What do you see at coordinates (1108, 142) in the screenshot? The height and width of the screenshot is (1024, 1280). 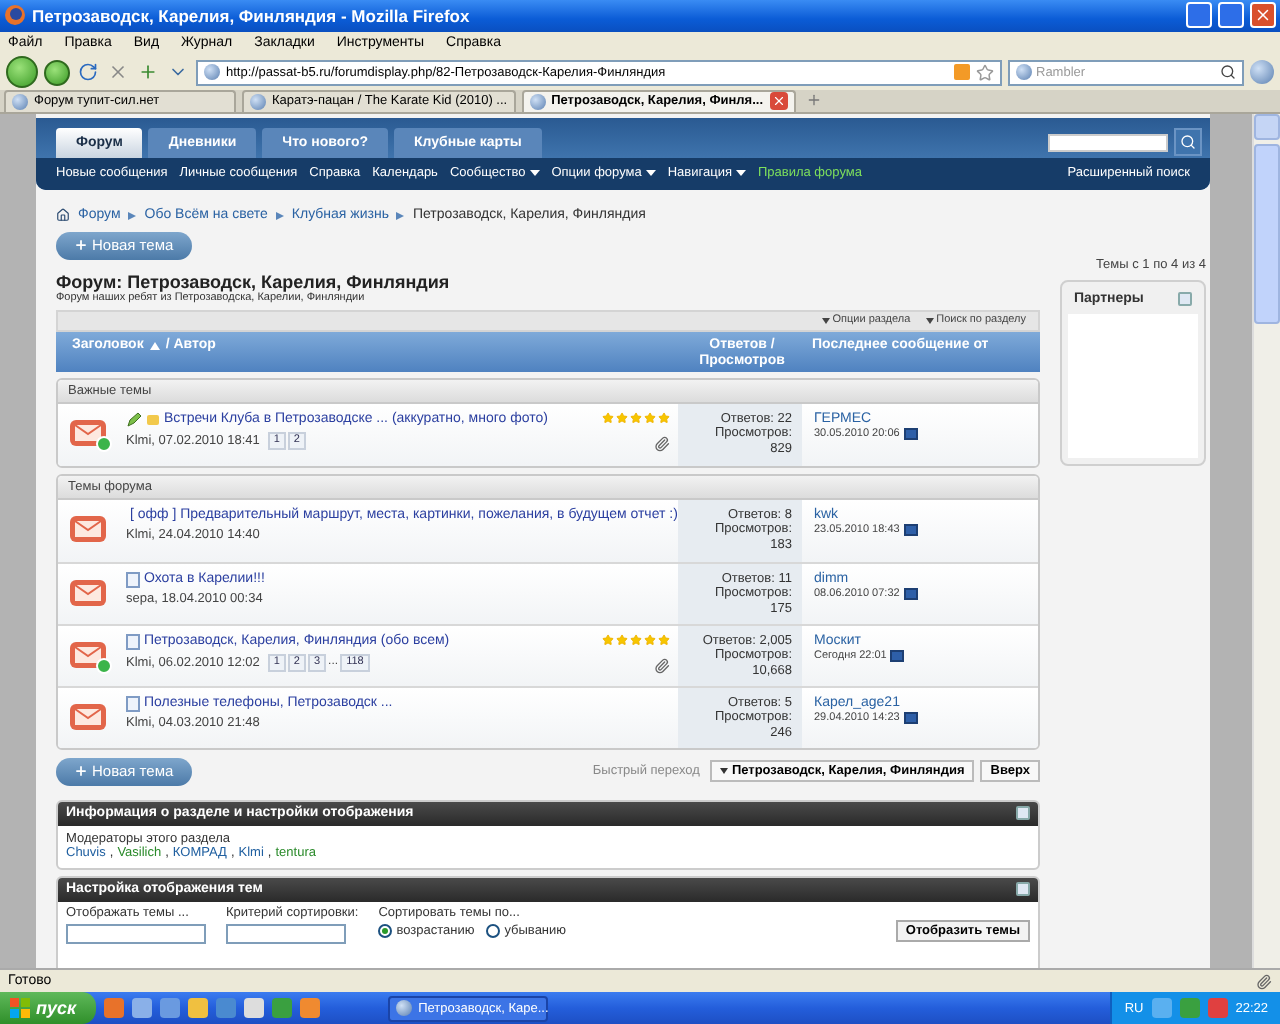 I see `forum-search-field` at bounding box center [1108, 142].